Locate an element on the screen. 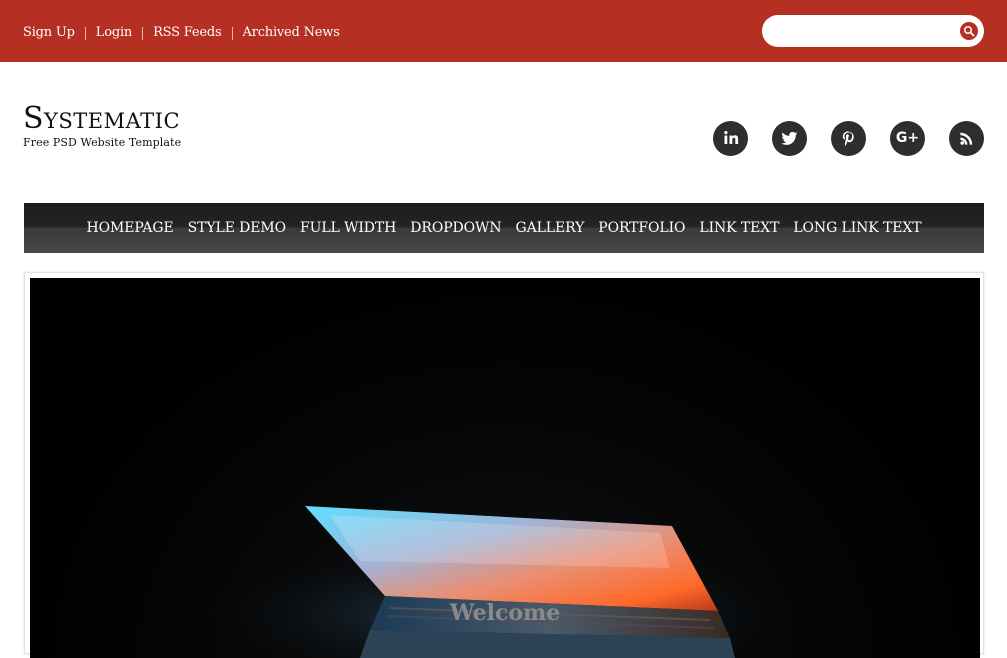  linkedin-icon is located at coordinates (731, 137).